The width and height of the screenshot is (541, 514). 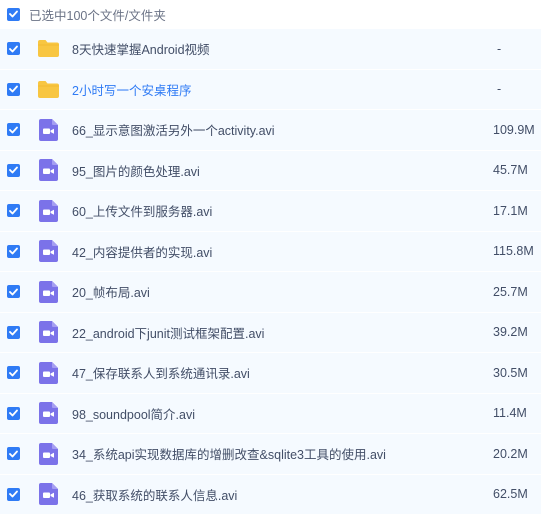 What do you see at coordinates (282, 129) in the screenshot?
I see `file-name: 66_显示意图激活另外一个activity.avi` at bounding box center [282, 129].